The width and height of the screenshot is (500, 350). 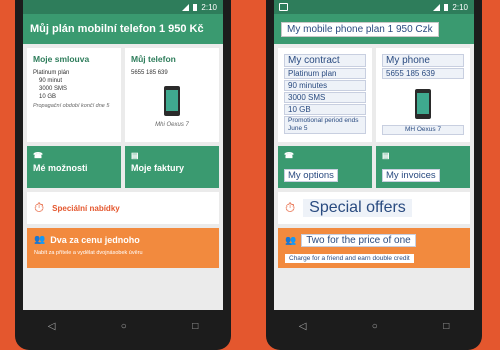 I want to click on plan-name: Platinum plan, so click(x=325, y=73).